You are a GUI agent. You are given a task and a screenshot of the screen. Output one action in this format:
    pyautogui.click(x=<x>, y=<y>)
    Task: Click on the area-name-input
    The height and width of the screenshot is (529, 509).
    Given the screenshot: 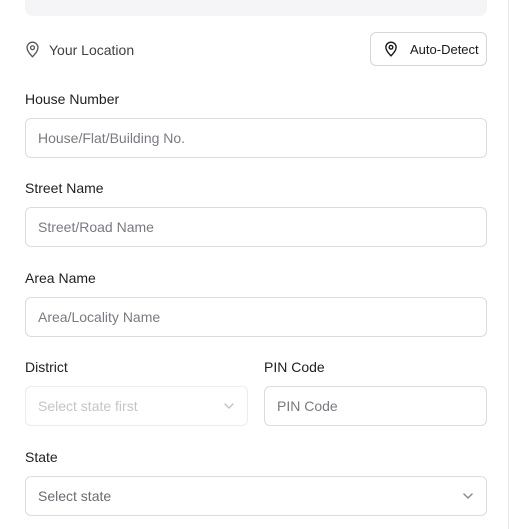 What is the action you would take?
    pyautogui.click(x=256, y=317)
    